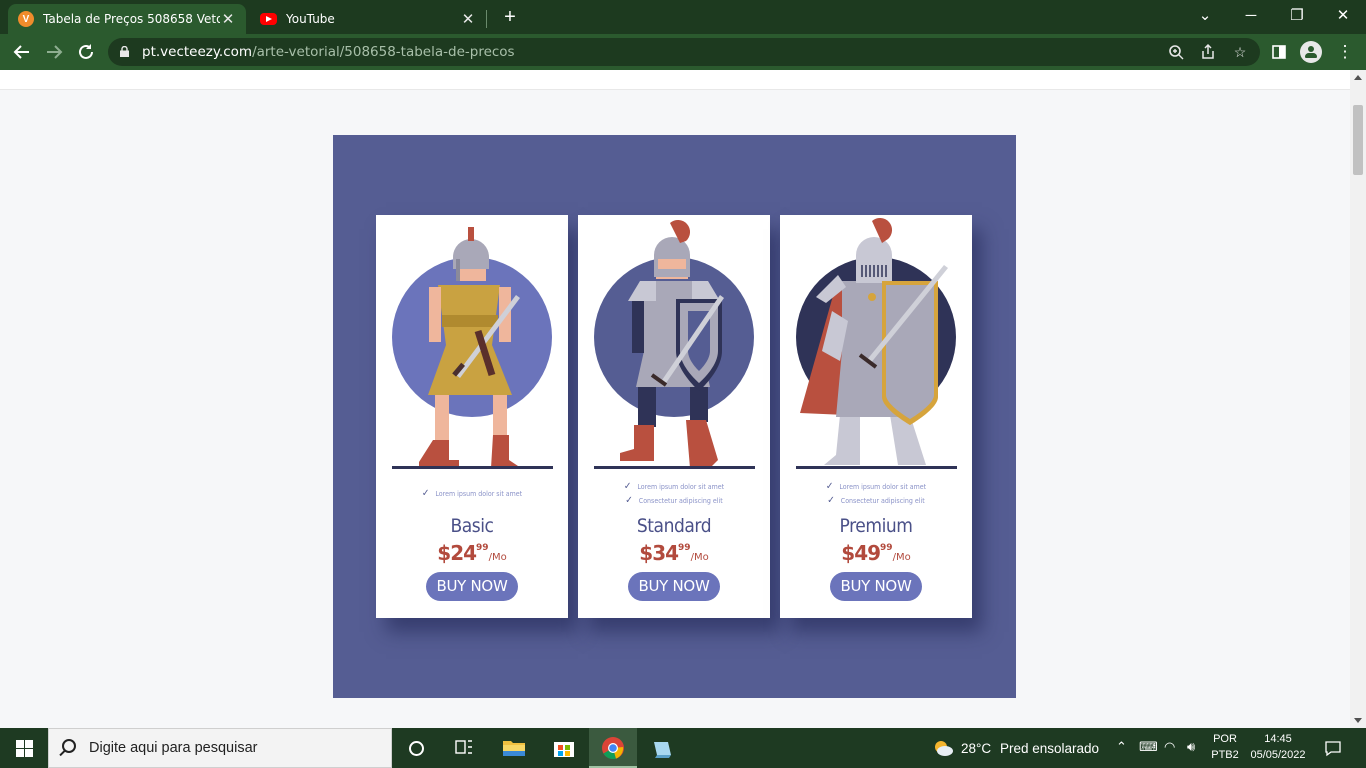 The width and height of the screenshot is (1366, 768). What do you see at coordinates (26, 19) in the screenshot?
I see `vecteezy-icon: V` at bounding box center [26, 19].